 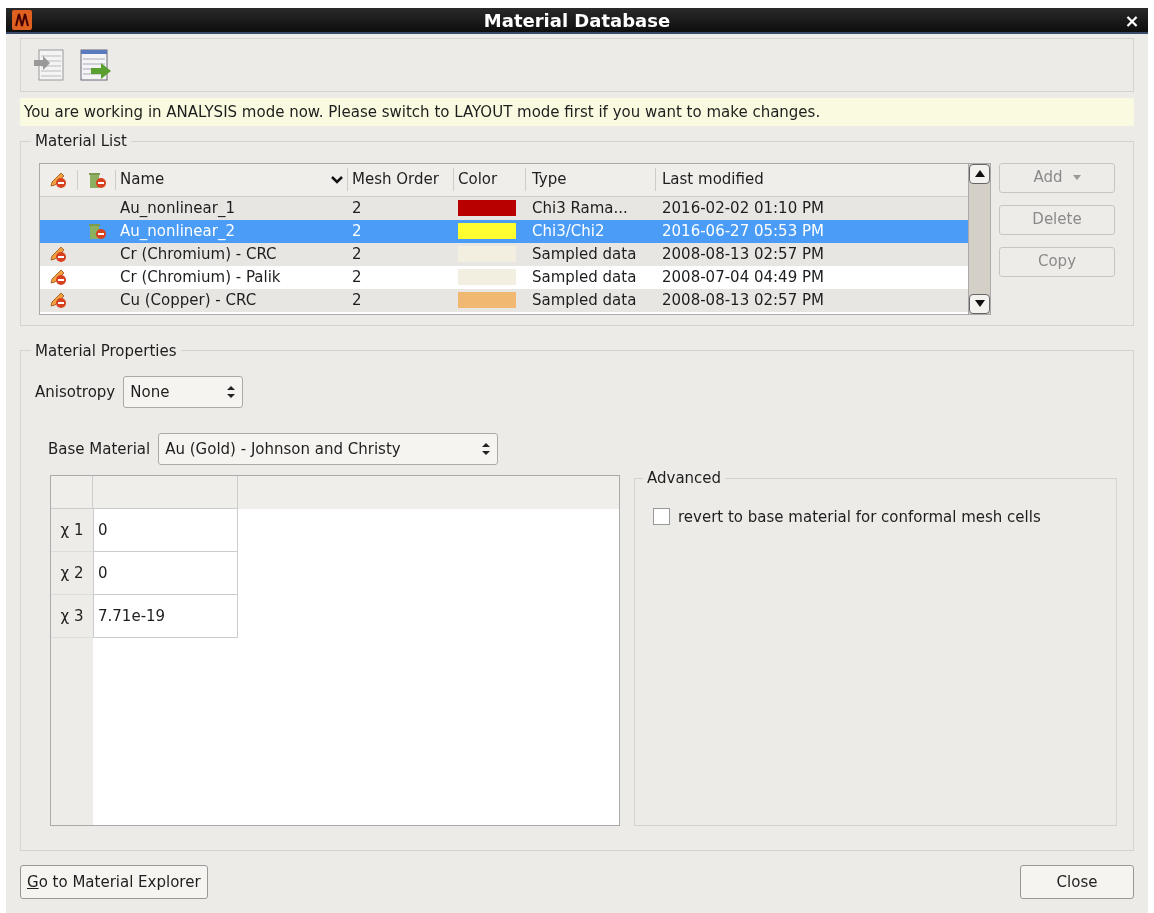 What do you see at coordinates (743, 277) in the screenshot?
I see `table-cell-text: 2008-07-04 04:49 PM` at bounding box center [743, 277].